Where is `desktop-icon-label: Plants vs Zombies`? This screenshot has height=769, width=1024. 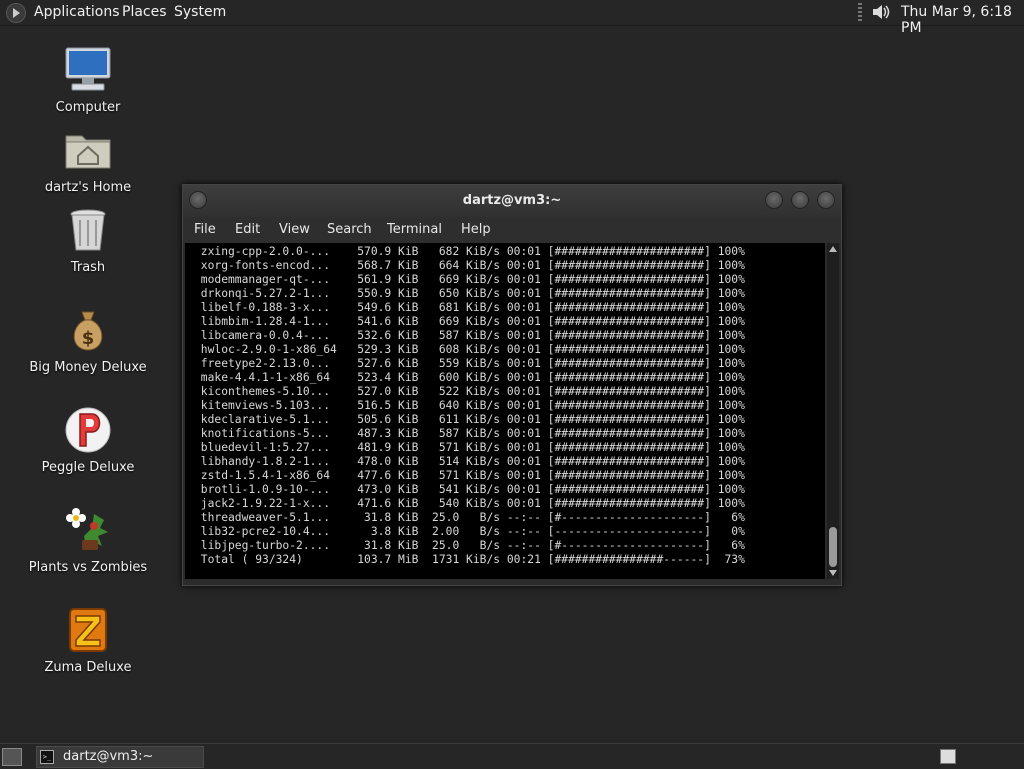 desktop-icon-label: Plants vs Zombies is located at coordinates (88, 567).